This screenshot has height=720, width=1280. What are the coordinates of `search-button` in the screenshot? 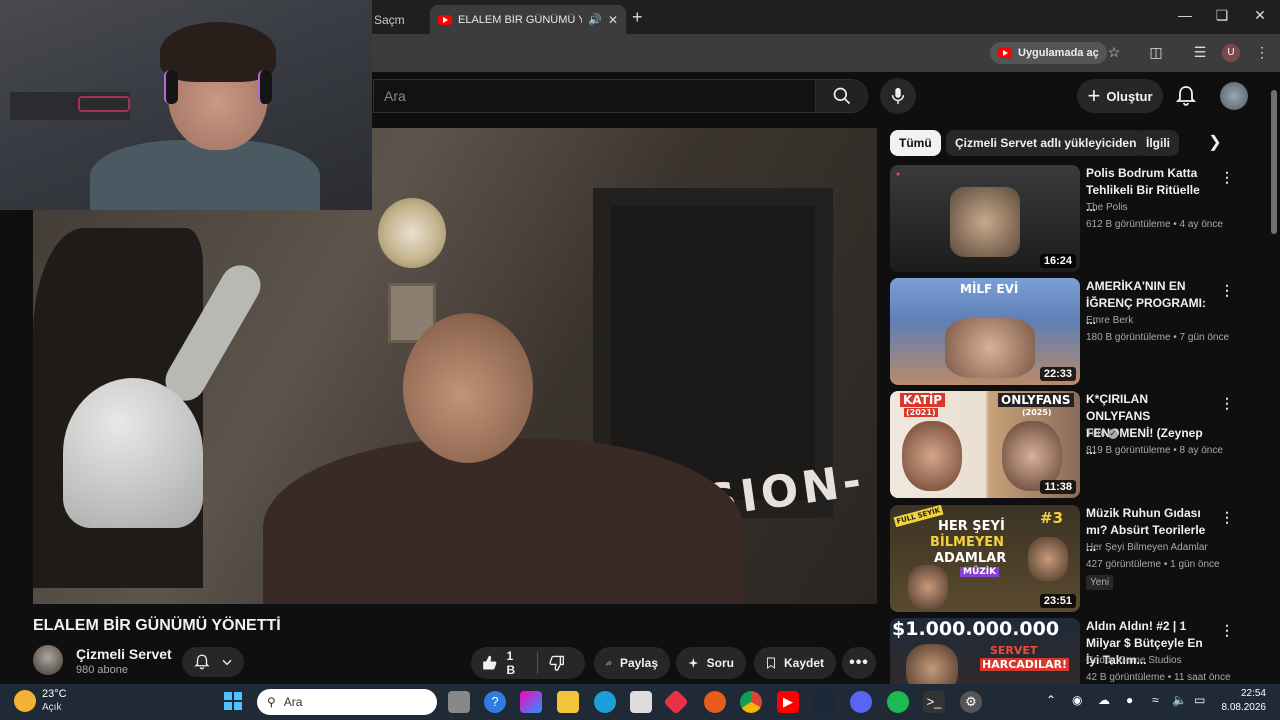 It's located at (842, 96).